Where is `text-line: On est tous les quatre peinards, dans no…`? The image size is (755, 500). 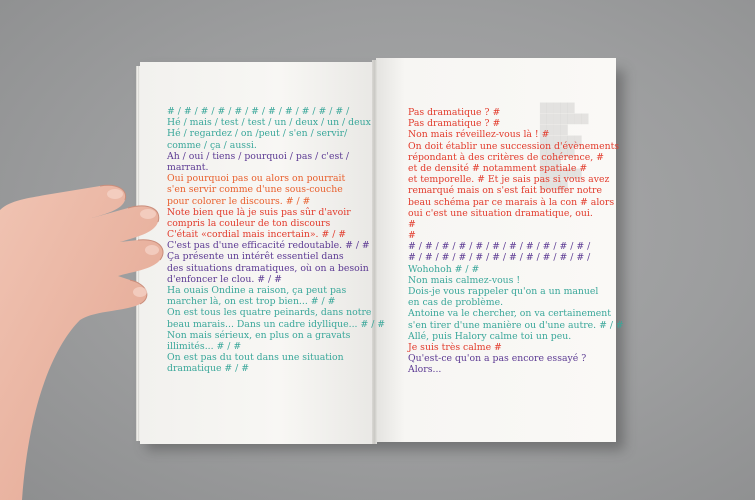
text-line: On est tous les quatre peinards, dans no… is located at coordinates (269, 313).